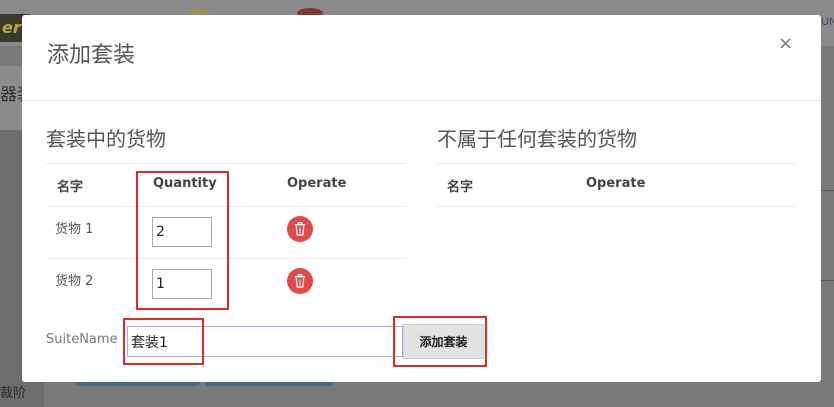 The width and height of the screenshot is (834, 407). I want to click on quantity-column-highlight, so click(182, 240).